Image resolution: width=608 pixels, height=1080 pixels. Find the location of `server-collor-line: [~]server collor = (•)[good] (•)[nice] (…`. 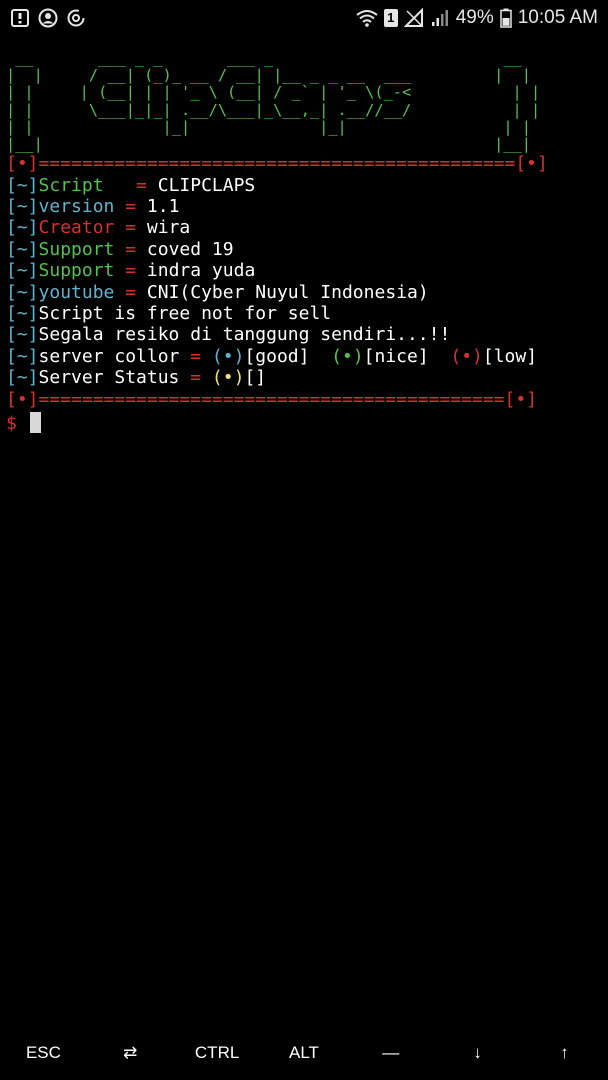

server-collor-line: [~]server collor = (•)[good] (•)[nice] (… is located at coordinates (306, 356).